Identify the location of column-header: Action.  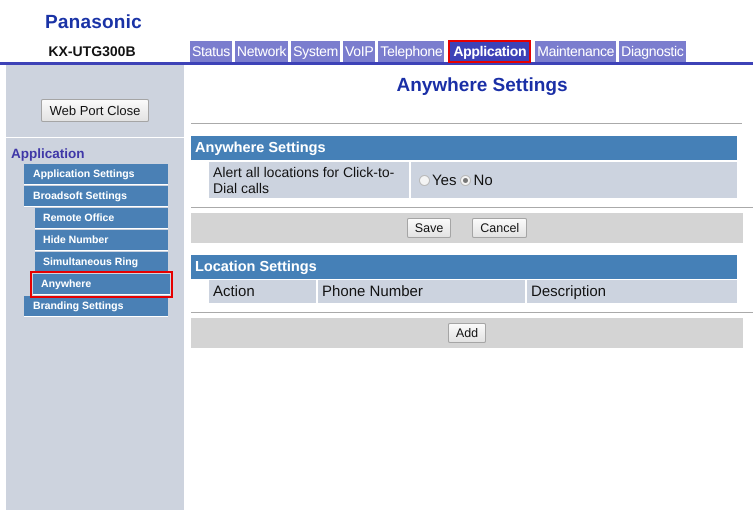
(262, 291).